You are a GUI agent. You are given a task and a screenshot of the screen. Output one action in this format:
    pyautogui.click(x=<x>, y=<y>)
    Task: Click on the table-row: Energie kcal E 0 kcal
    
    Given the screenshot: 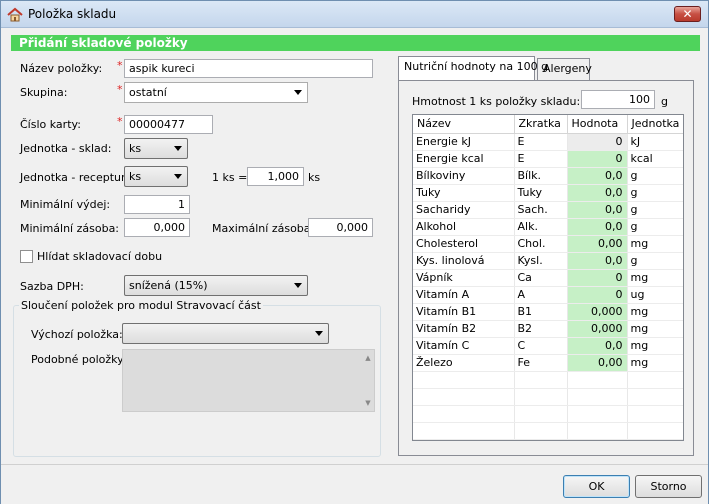 What is the action you would take?
    pyautogui.click(x=548, y=159)
    